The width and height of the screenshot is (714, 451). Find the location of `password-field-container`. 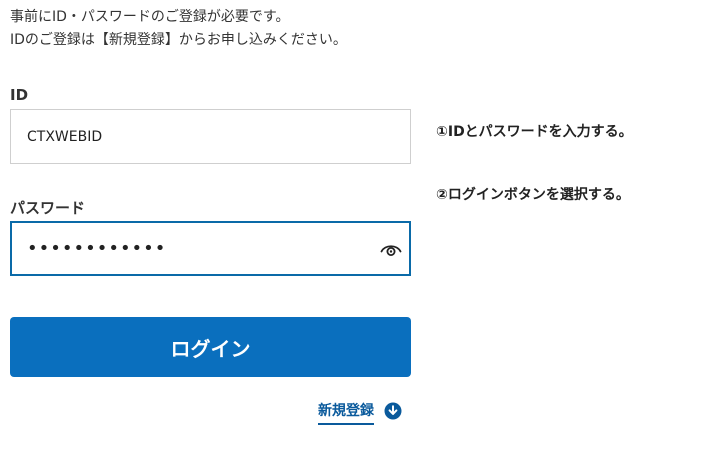

password-field-container is located at coordinates (210, 248).